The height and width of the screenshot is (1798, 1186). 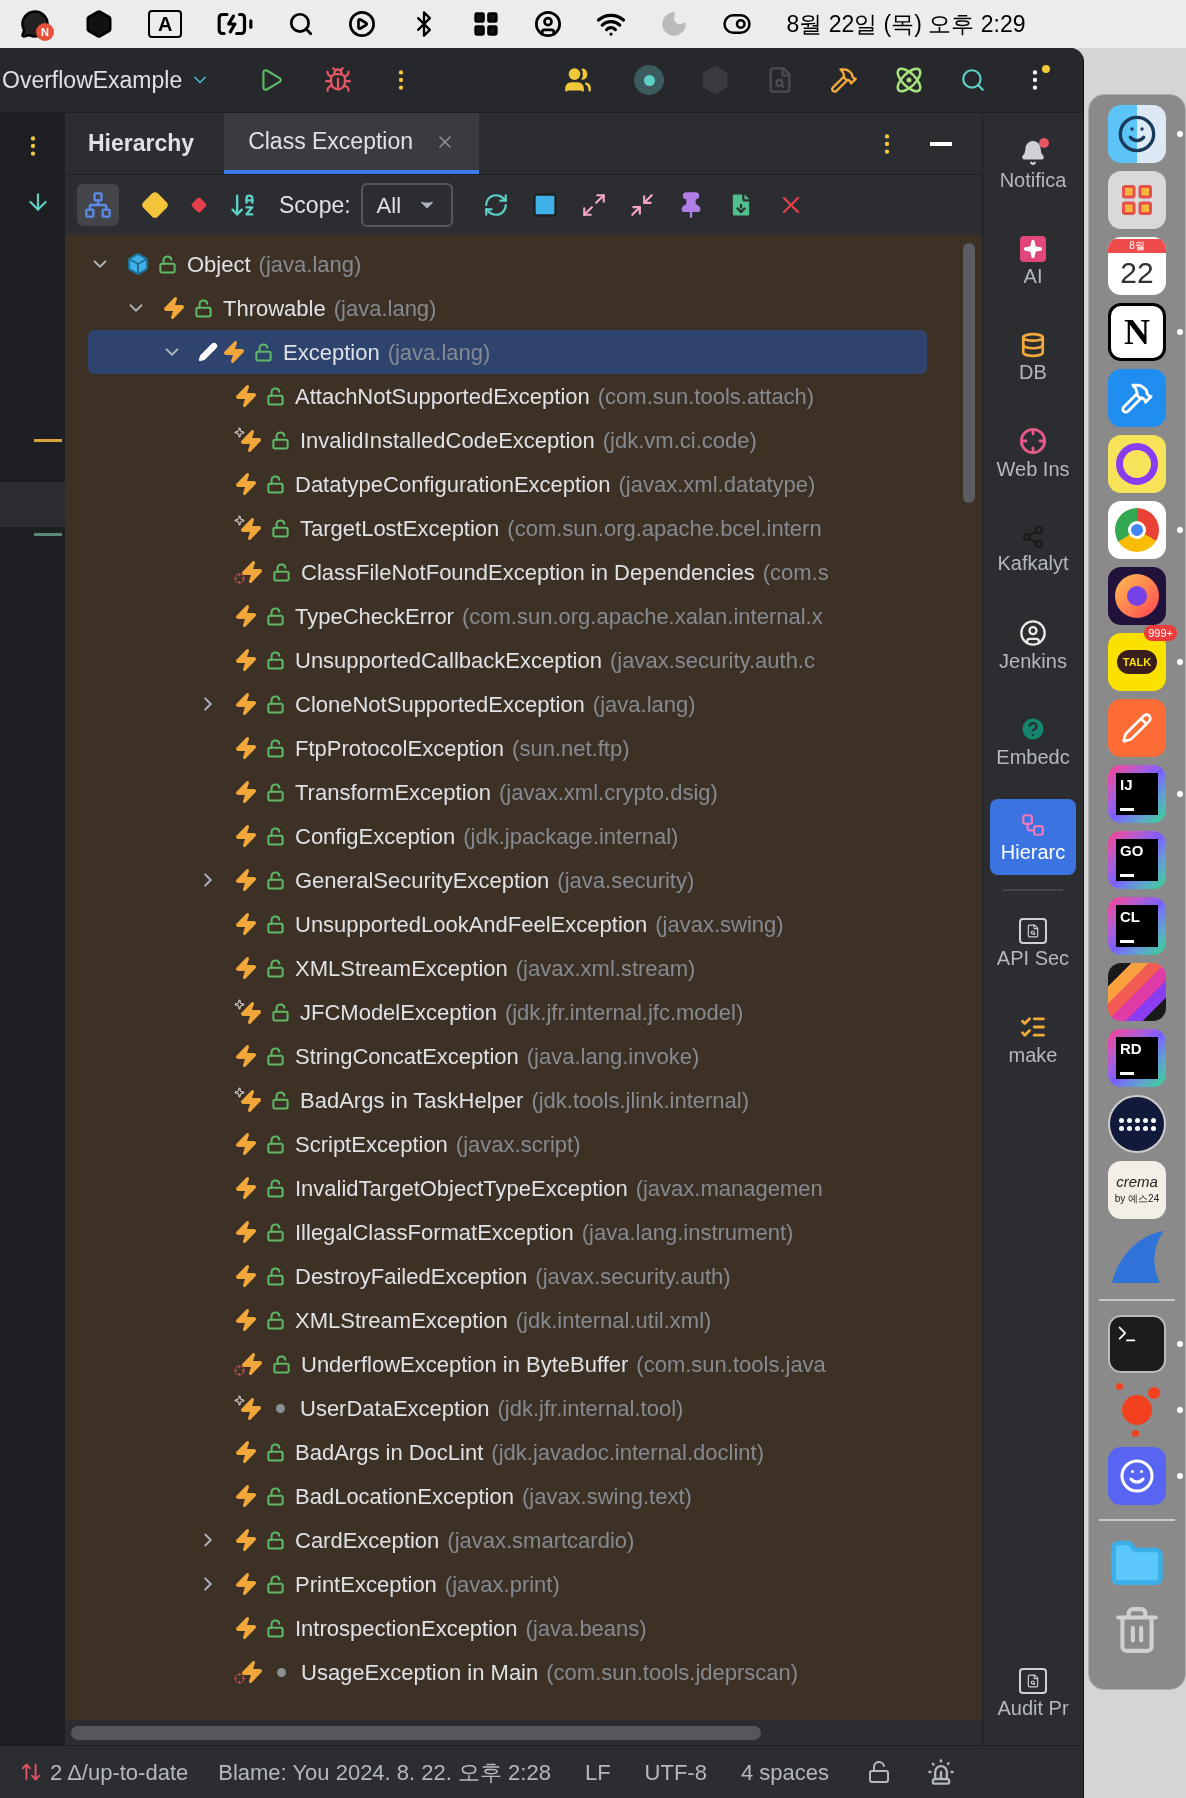 What do you see at coordinates (1137, 860) in the screenshot?
I see `jetbrains-app-icon: GO` at bounding box center [1137, 860].